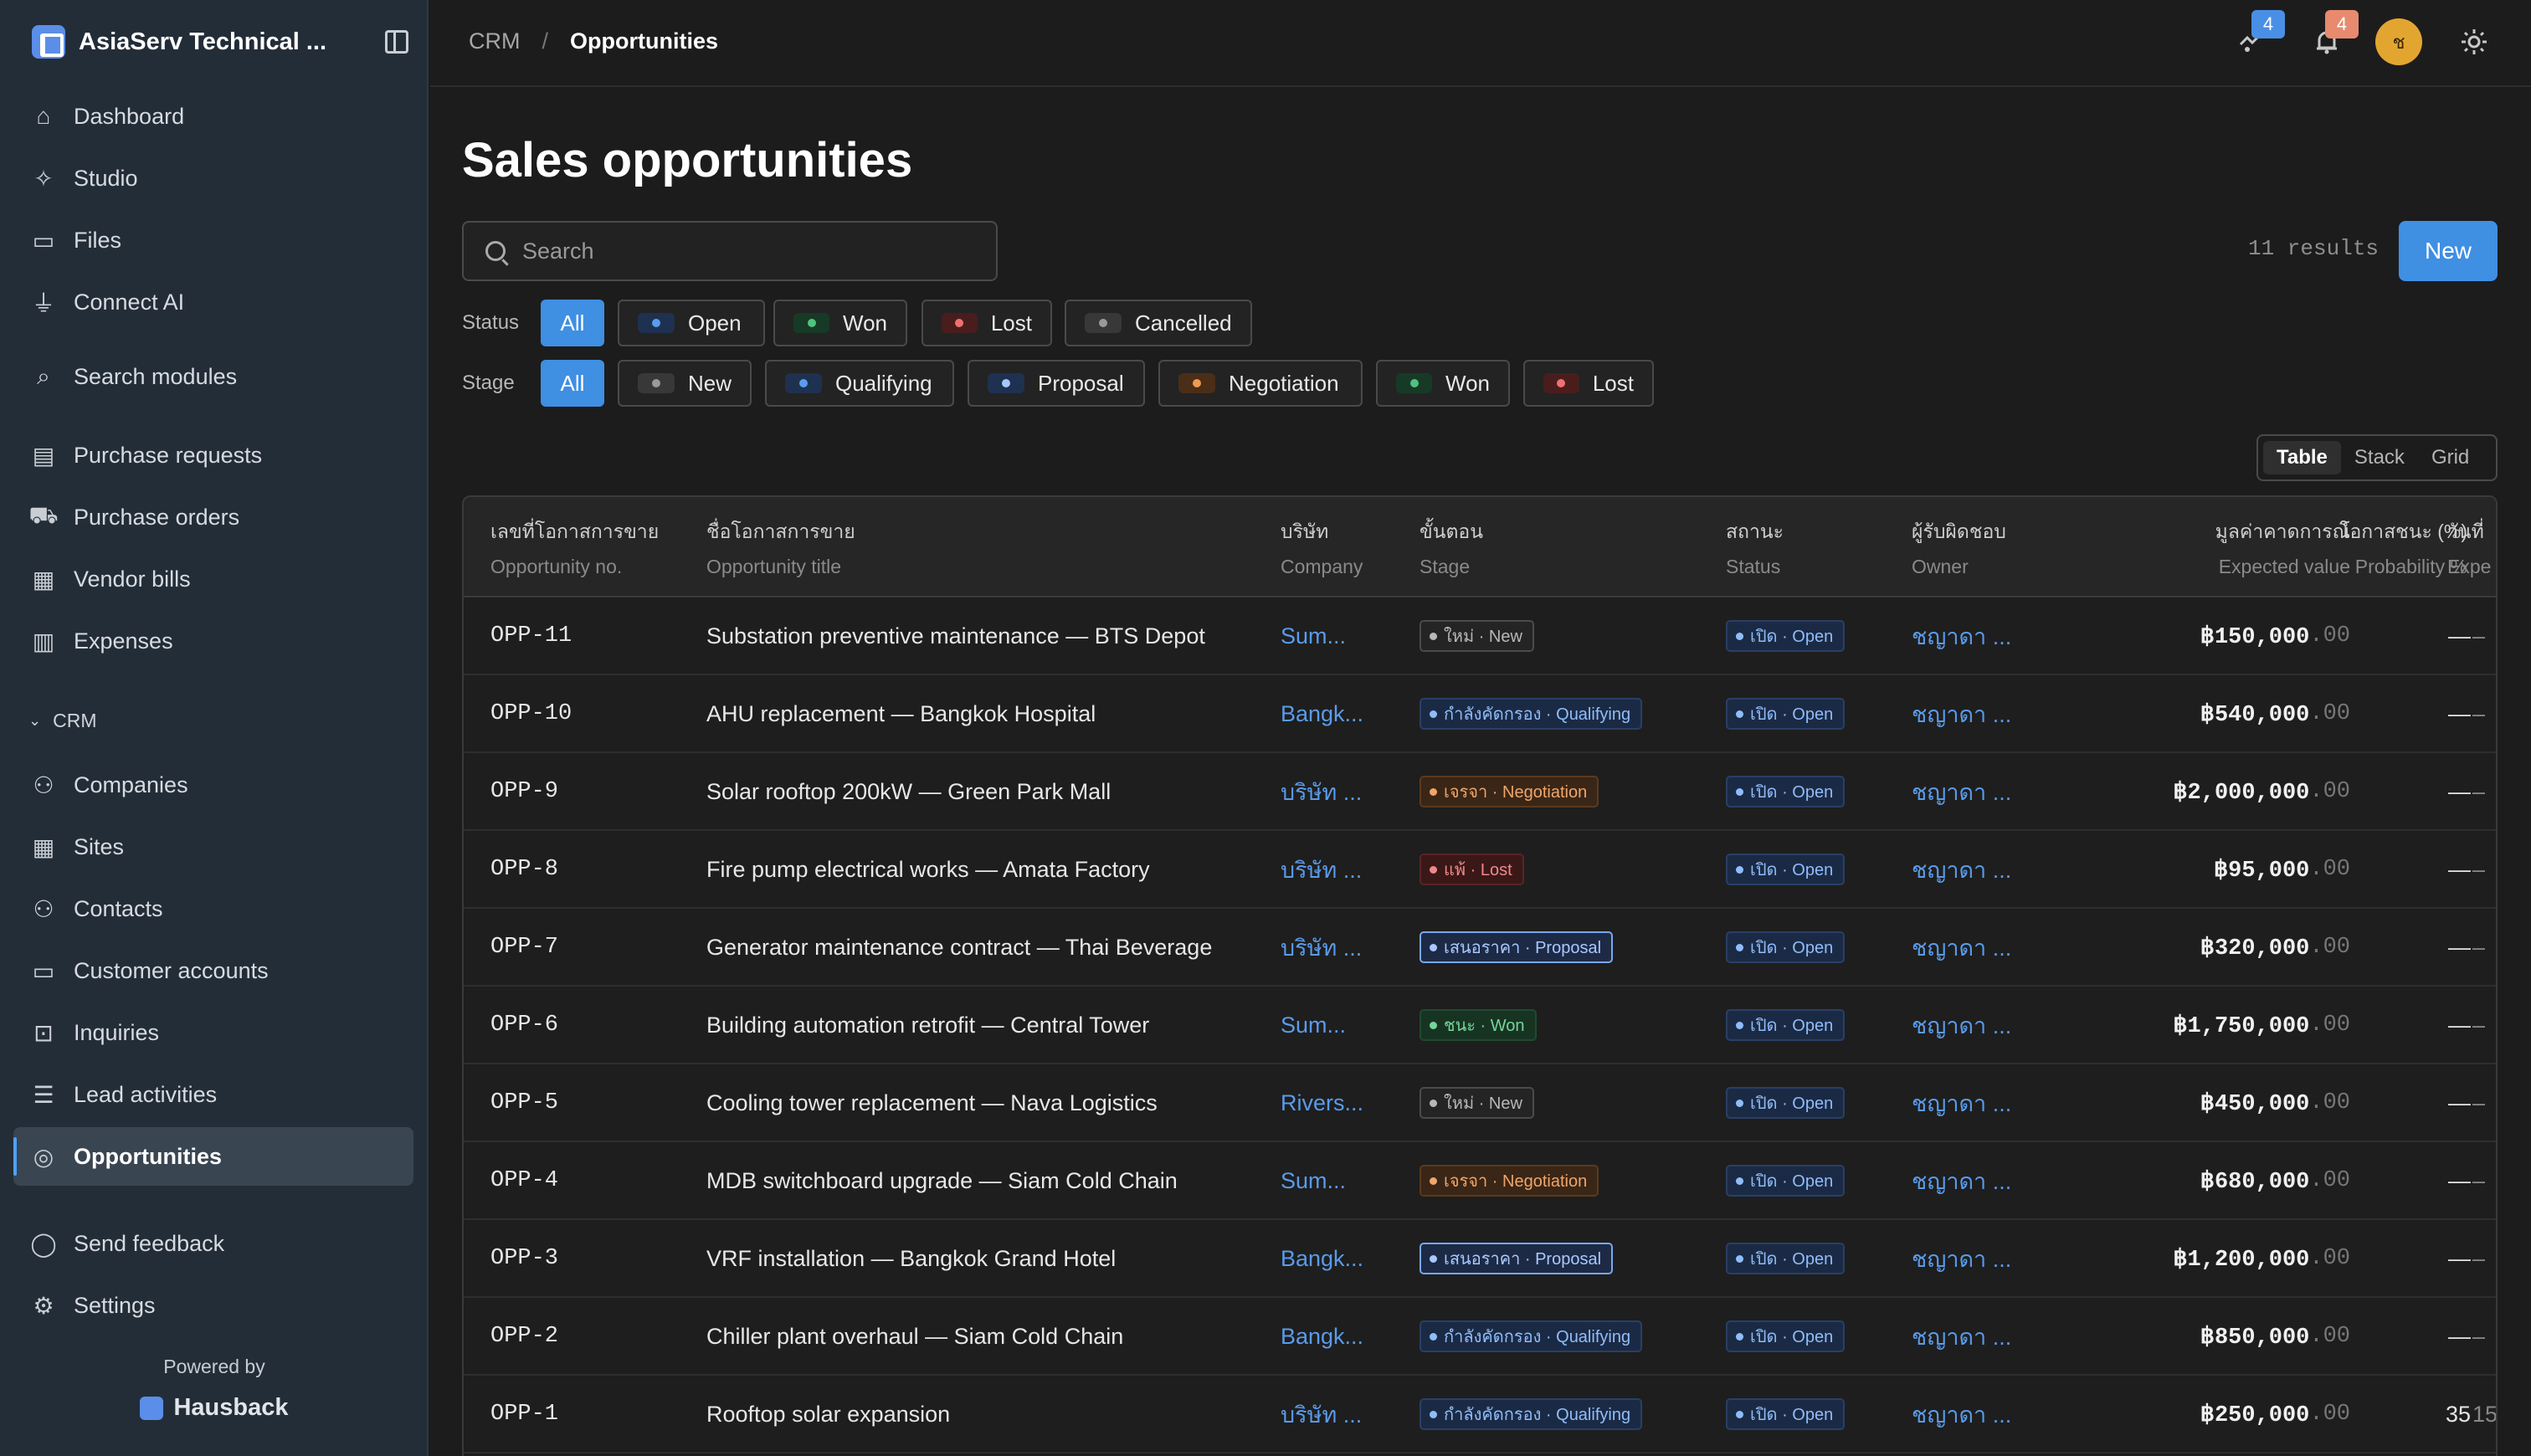 The width and height of the screenshot is (2531, 1456). I want to click on opportunity-title: AHU replacement — Bangkok Hospital, so click(901, 713).